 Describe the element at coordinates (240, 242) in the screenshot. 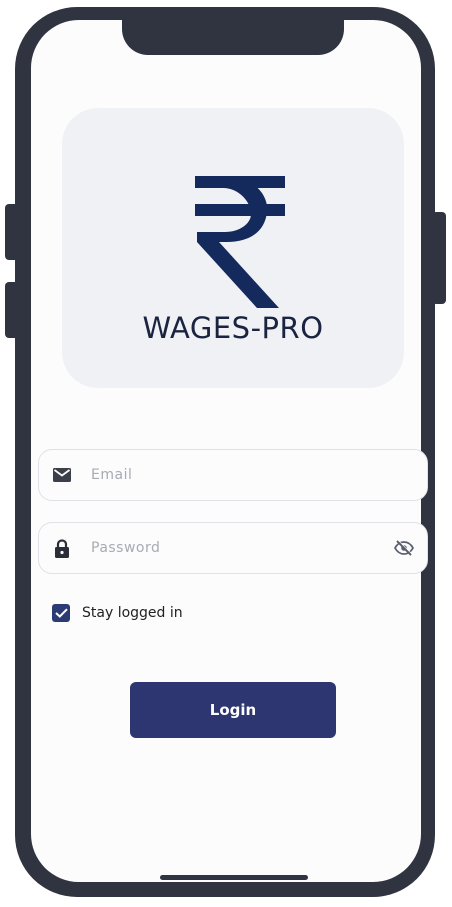

I see `rupee-icon` at that location.